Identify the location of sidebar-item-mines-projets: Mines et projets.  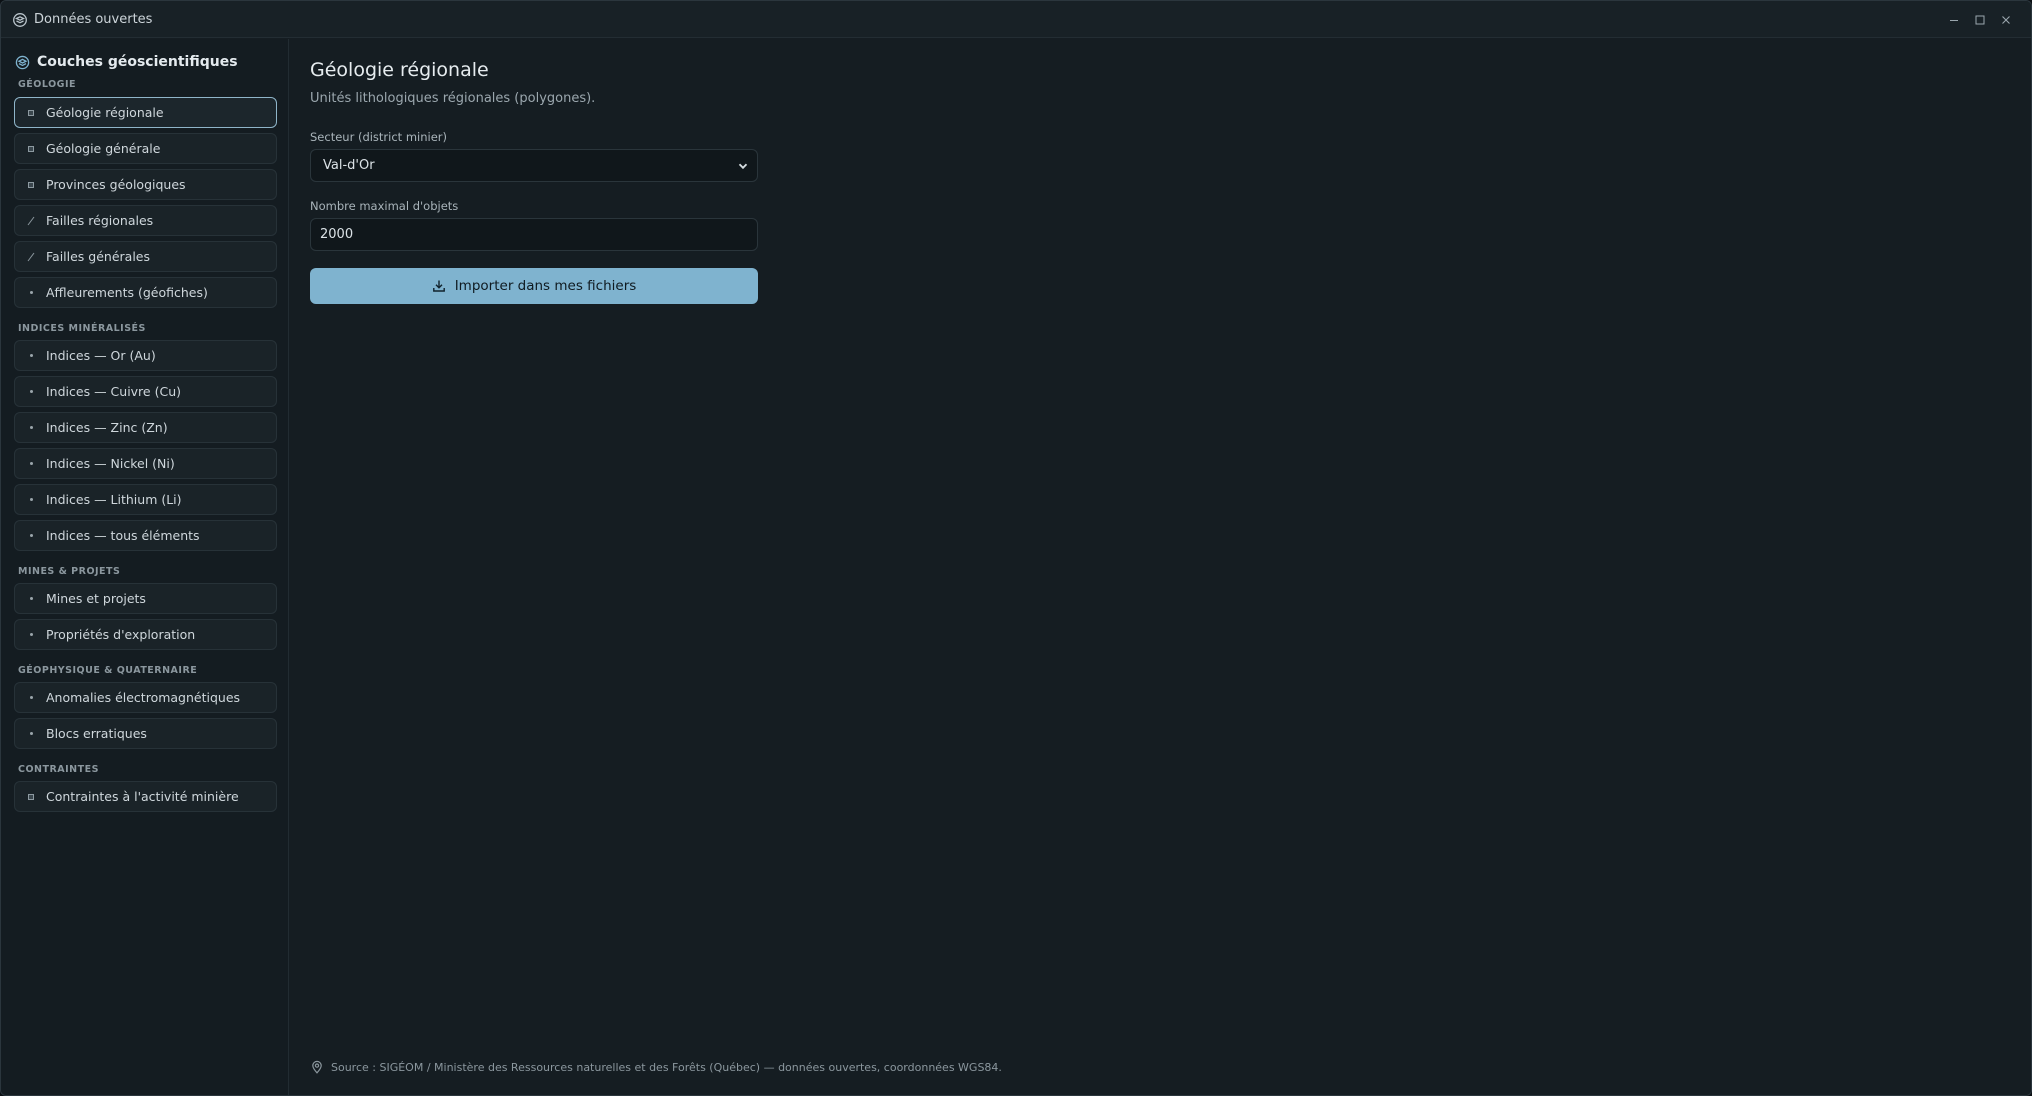
(145, 598).